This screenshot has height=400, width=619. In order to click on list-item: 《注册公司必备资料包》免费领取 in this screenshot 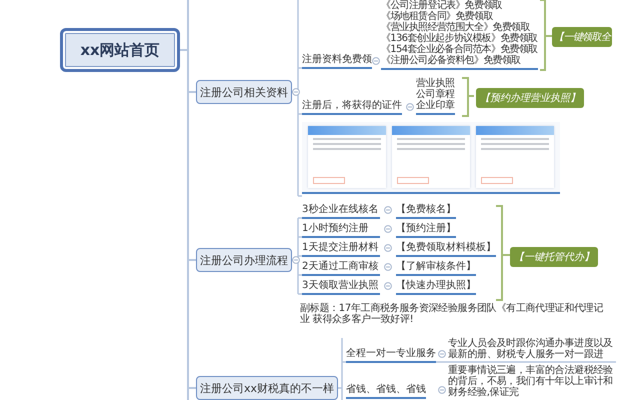, I will do `click(451, 60)`.